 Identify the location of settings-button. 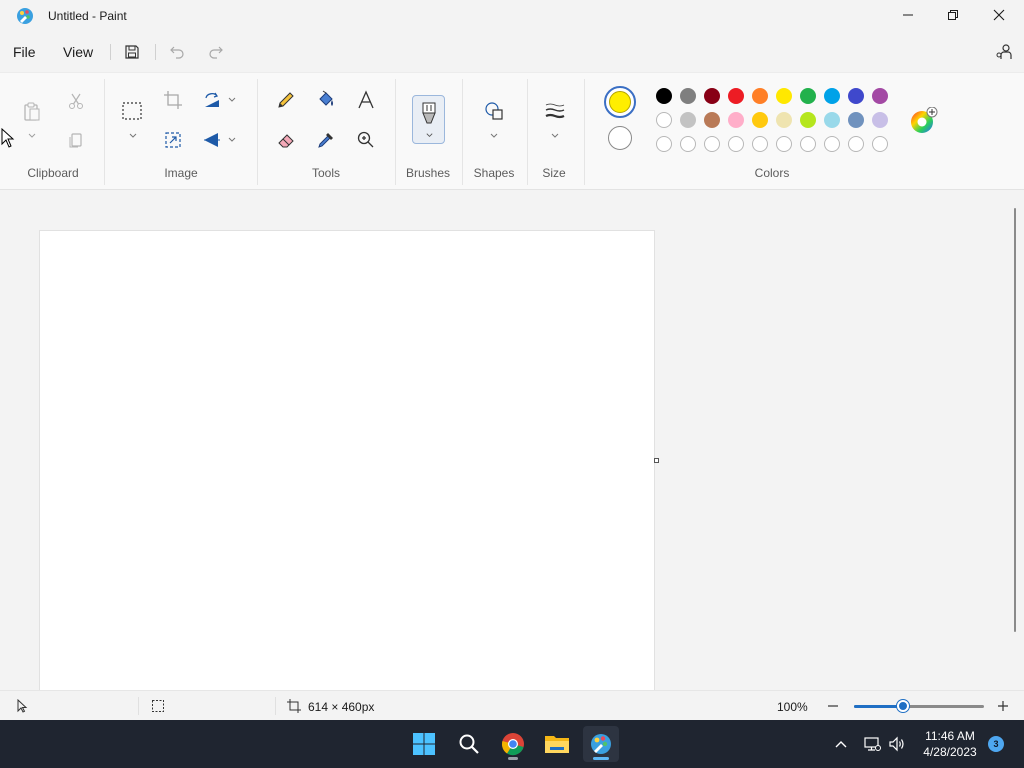
(1004, 52).